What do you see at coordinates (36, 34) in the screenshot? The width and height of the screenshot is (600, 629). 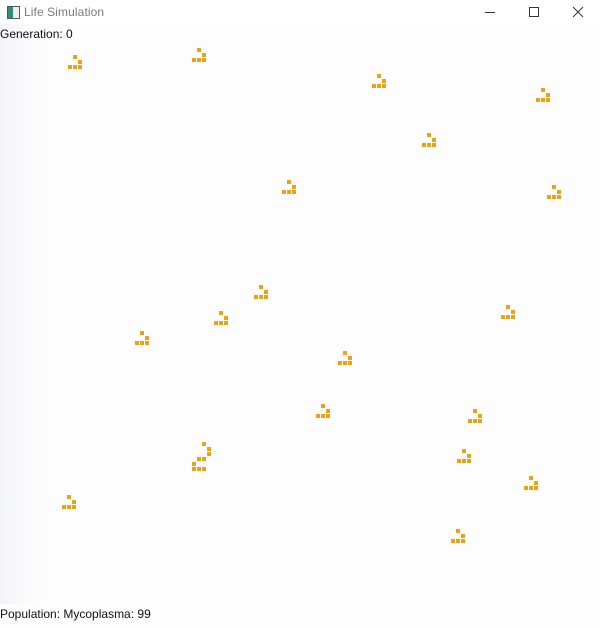 I see `generation-counter: Generation: 0` at bounding box center [36, 34].